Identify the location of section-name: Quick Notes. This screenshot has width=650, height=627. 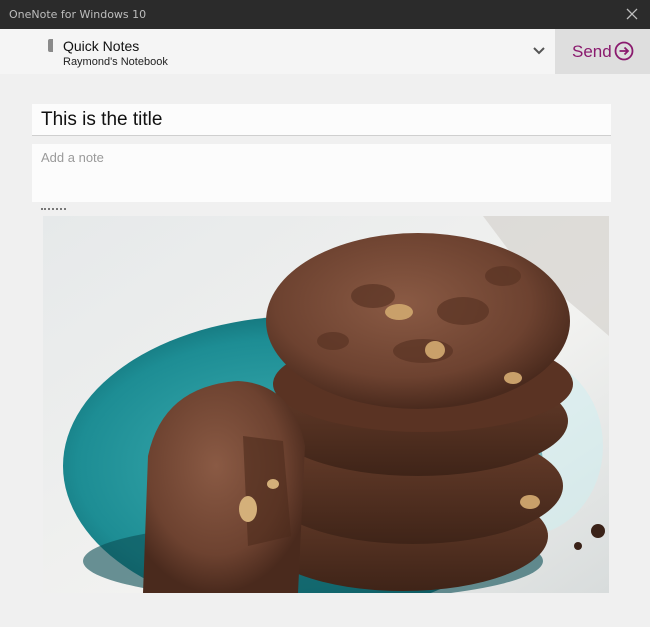
(101, 46).